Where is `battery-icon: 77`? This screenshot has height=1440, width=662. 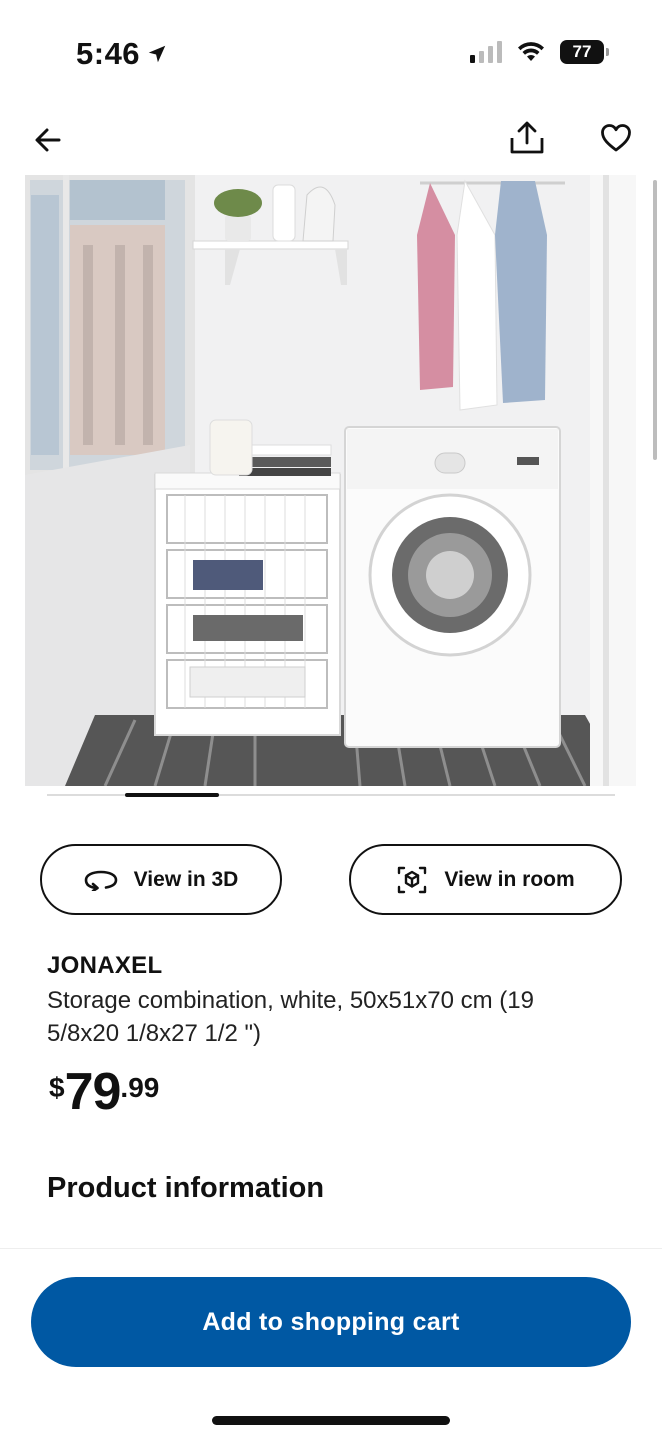
battery-icon: 77 is located at coordinates (584, 52).